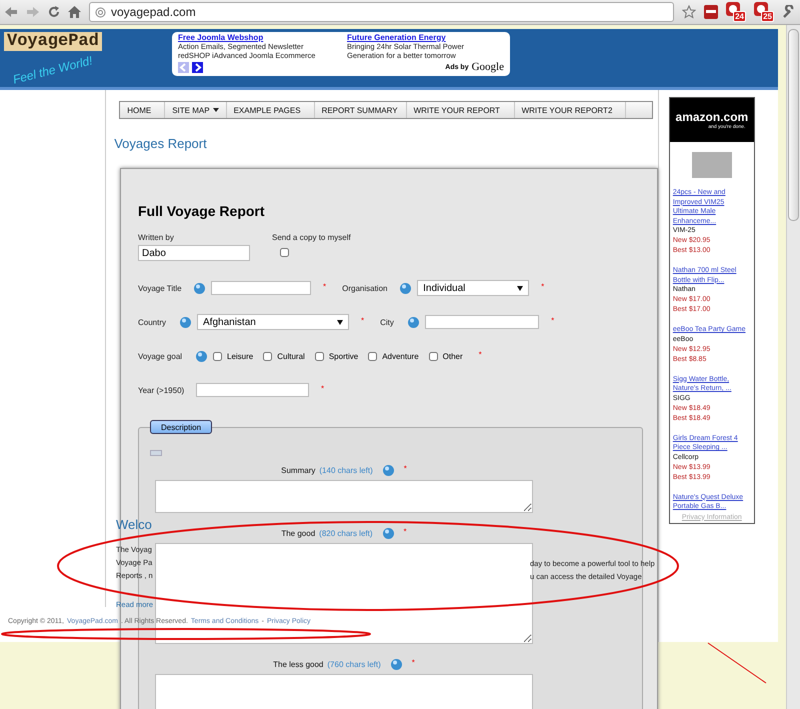 The image size is (800, 709). Describe the element at coordinates (240, 356) in the screenshot. I see `checkbox-label: Leisure` at that location.